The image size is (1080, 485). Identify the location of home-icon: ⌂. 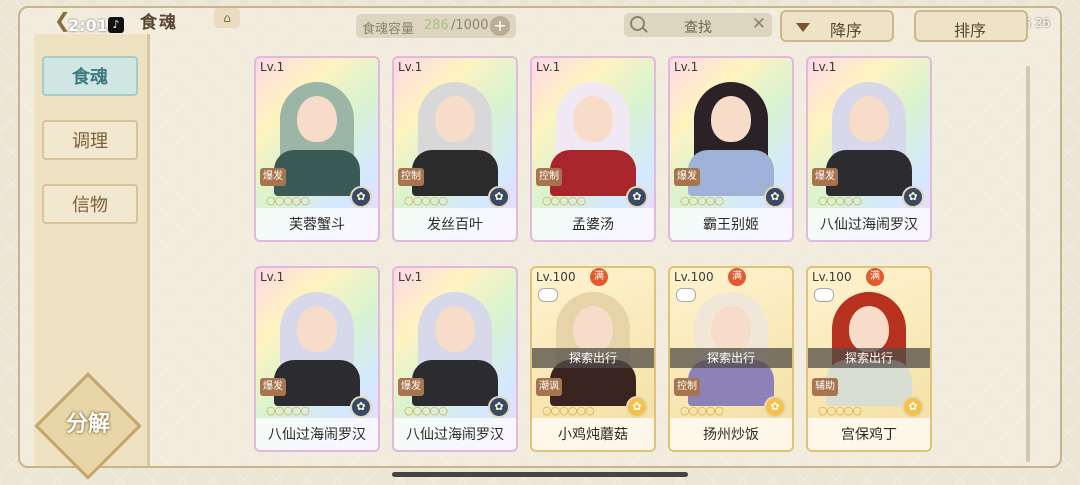
(227, 18).